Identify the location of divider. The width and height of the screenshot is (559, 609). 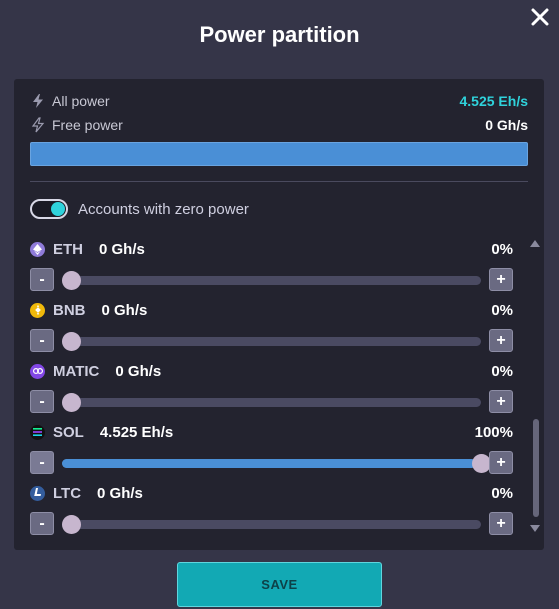
(279, 181).